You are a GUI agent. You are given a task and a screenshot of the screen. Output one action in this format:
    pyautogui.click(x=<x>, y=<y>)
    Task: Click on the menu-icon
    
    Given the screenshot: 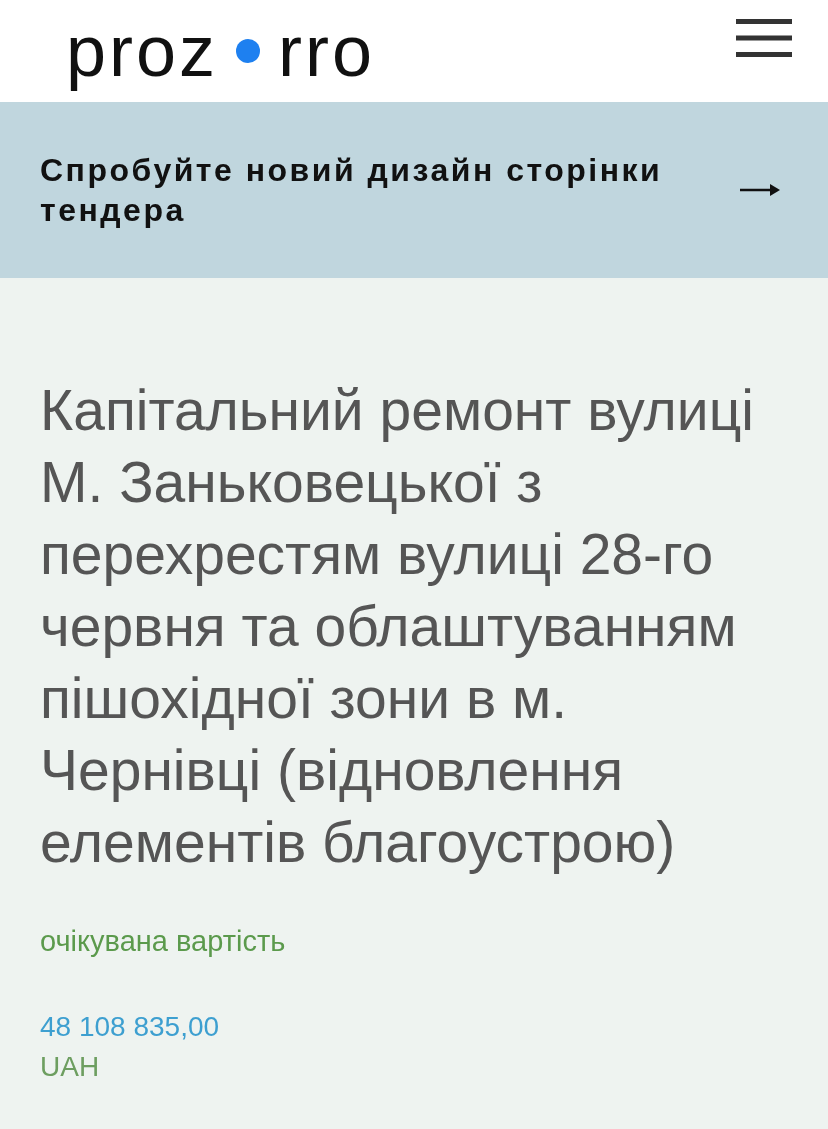 What is the action you would take?
    pyautogui.click(x=764, y=38)
    